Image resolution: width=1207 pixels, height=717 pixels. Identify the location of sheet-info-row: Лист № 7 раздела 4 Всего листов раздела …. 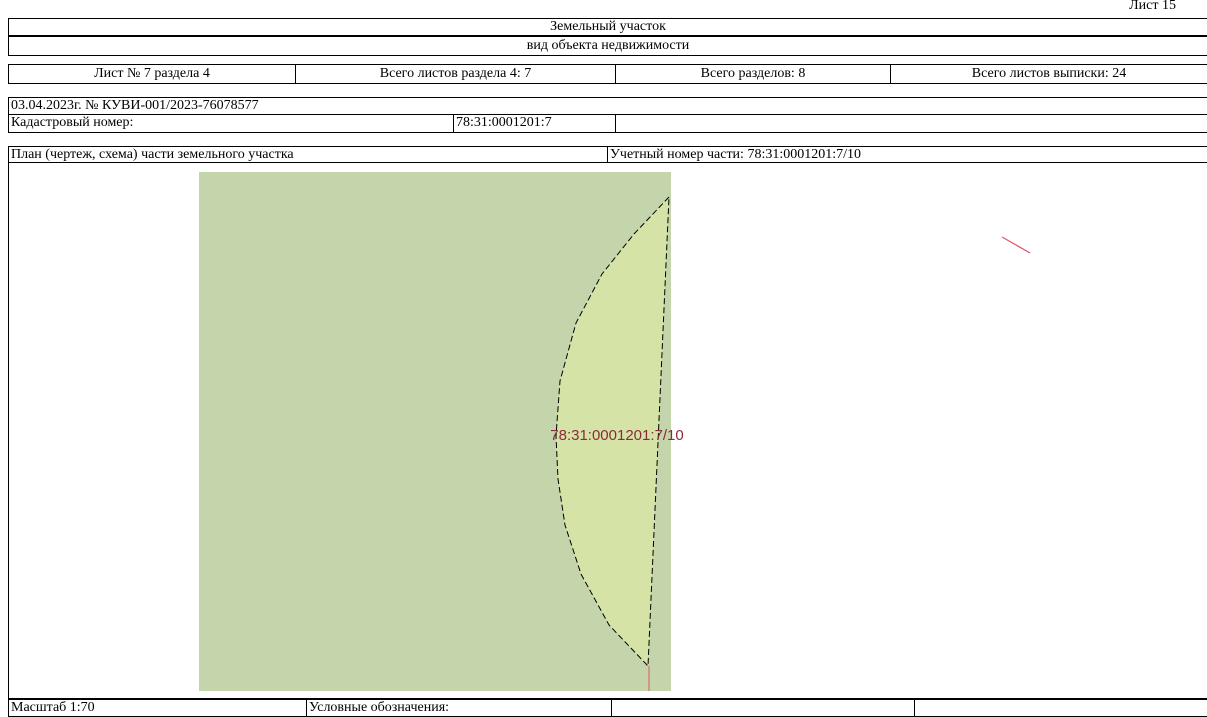
(607, 74).